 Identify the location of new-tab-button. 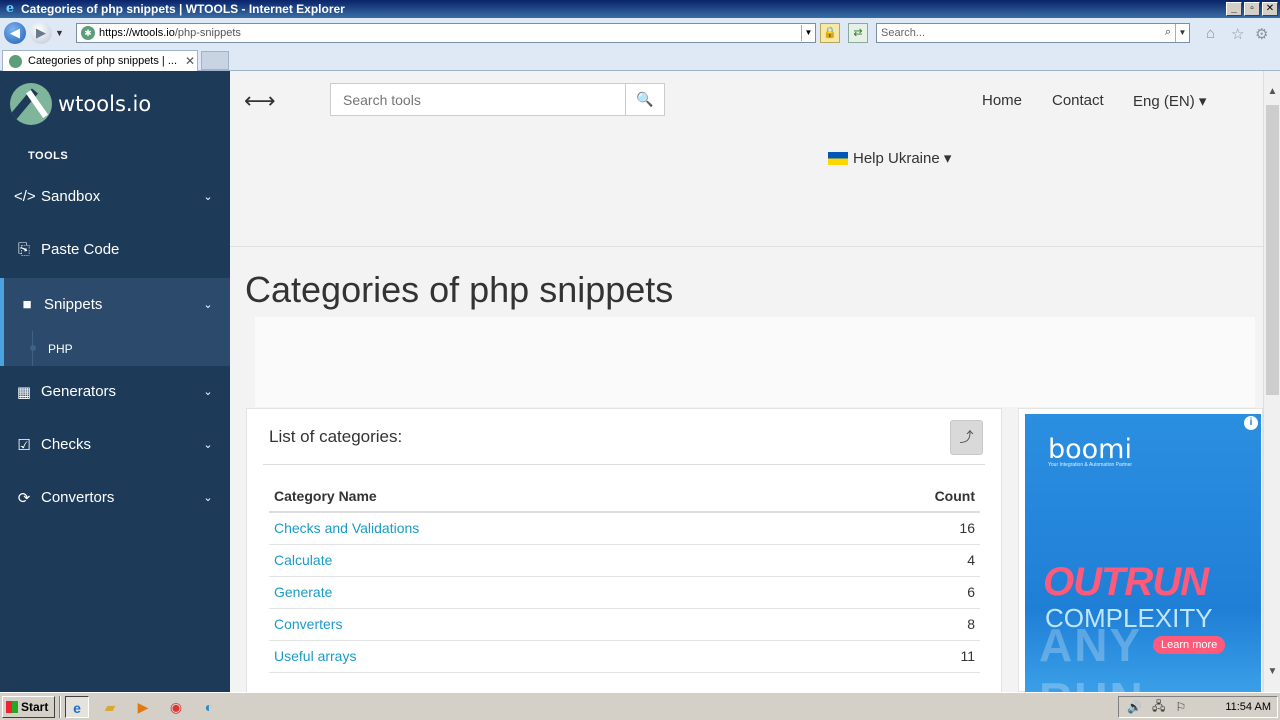
(215, 60).